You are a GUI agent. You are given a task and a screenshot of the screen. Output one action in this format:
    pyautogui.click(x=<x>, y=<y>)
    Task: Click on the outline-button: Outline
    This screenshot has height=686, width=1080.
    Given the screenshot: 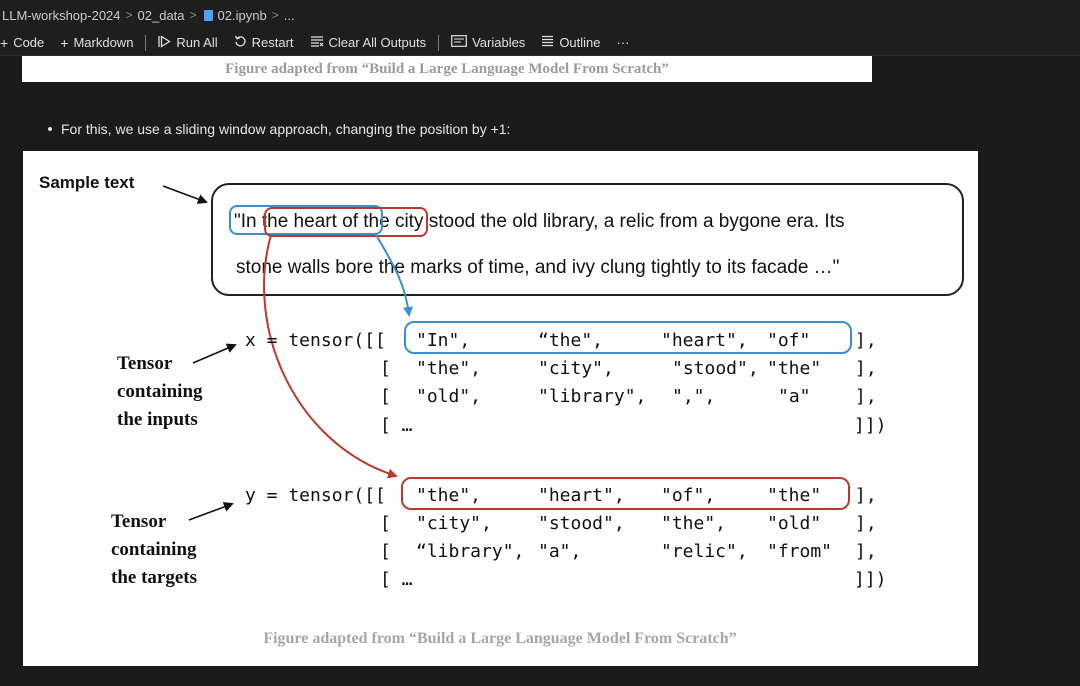 What is the action you would take?
    pyautogui.click(x=570, y=43)
    